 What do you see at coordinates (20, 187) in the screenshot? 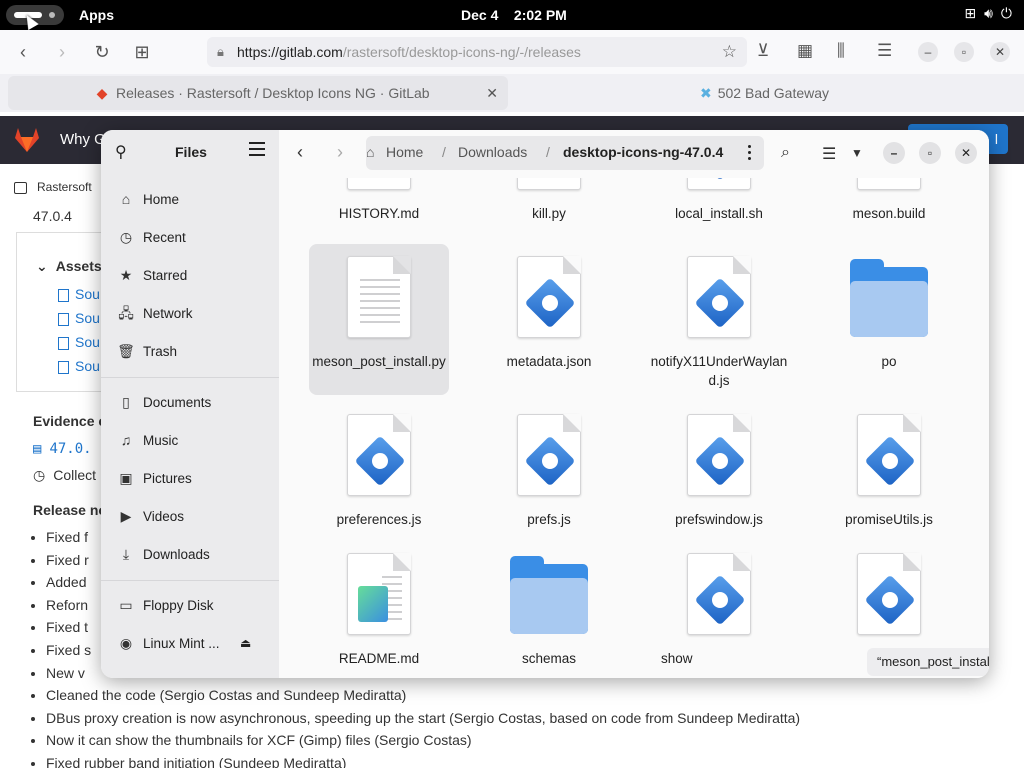
I see `sidebar-toggle-icon` at bounding box center [20, 187].